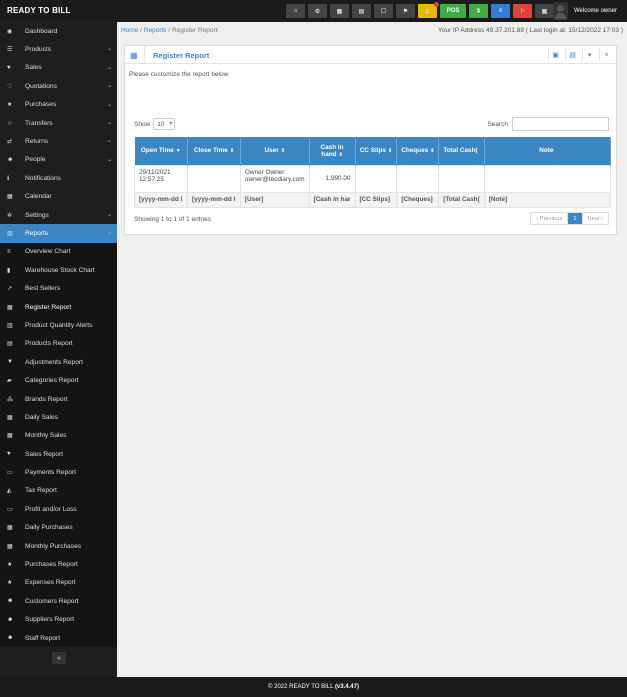  I want to click on column-header-close-time: Close Time ⇕, so click(214, 151).